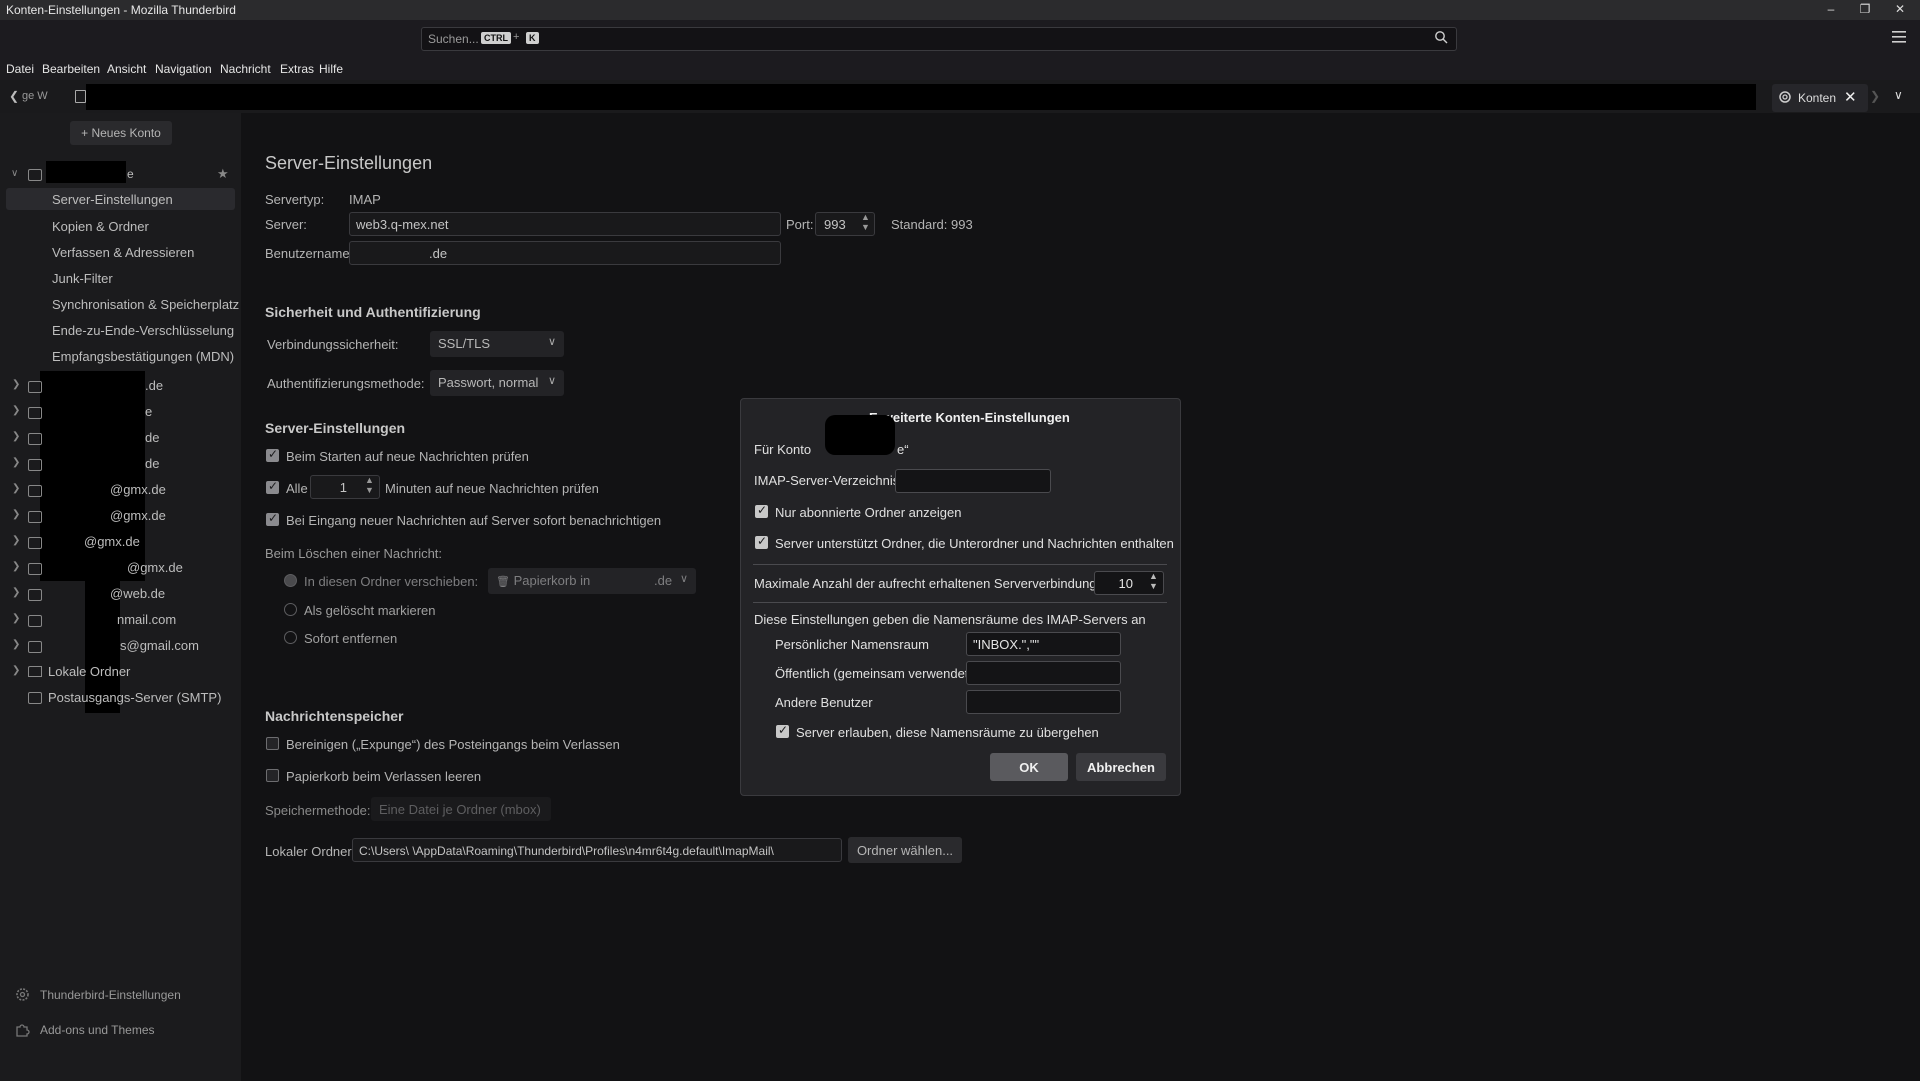 The image size is (1920, 1081). Describe the element at coordinates (152, 463) in the screenshot. I see `account-label: de` at that location.